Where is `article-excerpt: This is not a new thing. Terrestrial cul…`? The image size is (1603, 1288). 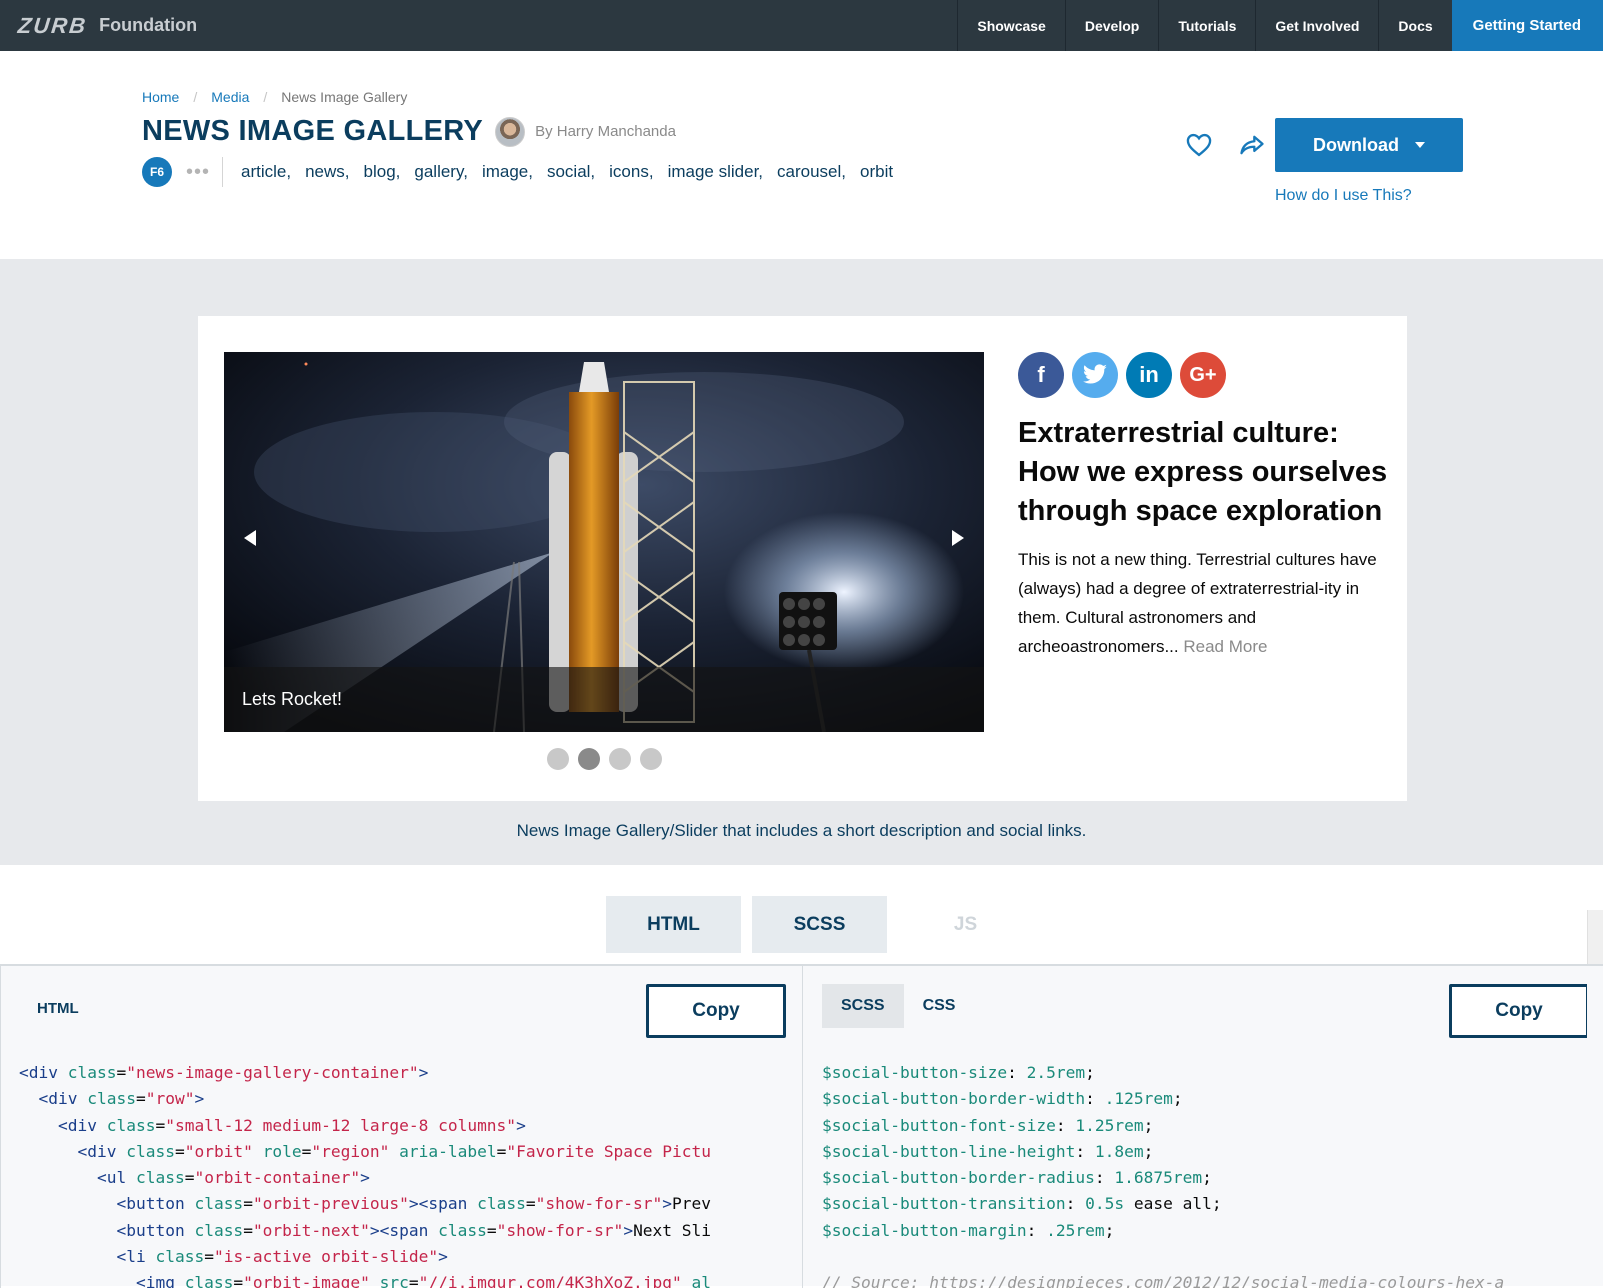 article-excerpt: This is not a new thing. Terrestrial cul… is located at coordinates (1203, 603).